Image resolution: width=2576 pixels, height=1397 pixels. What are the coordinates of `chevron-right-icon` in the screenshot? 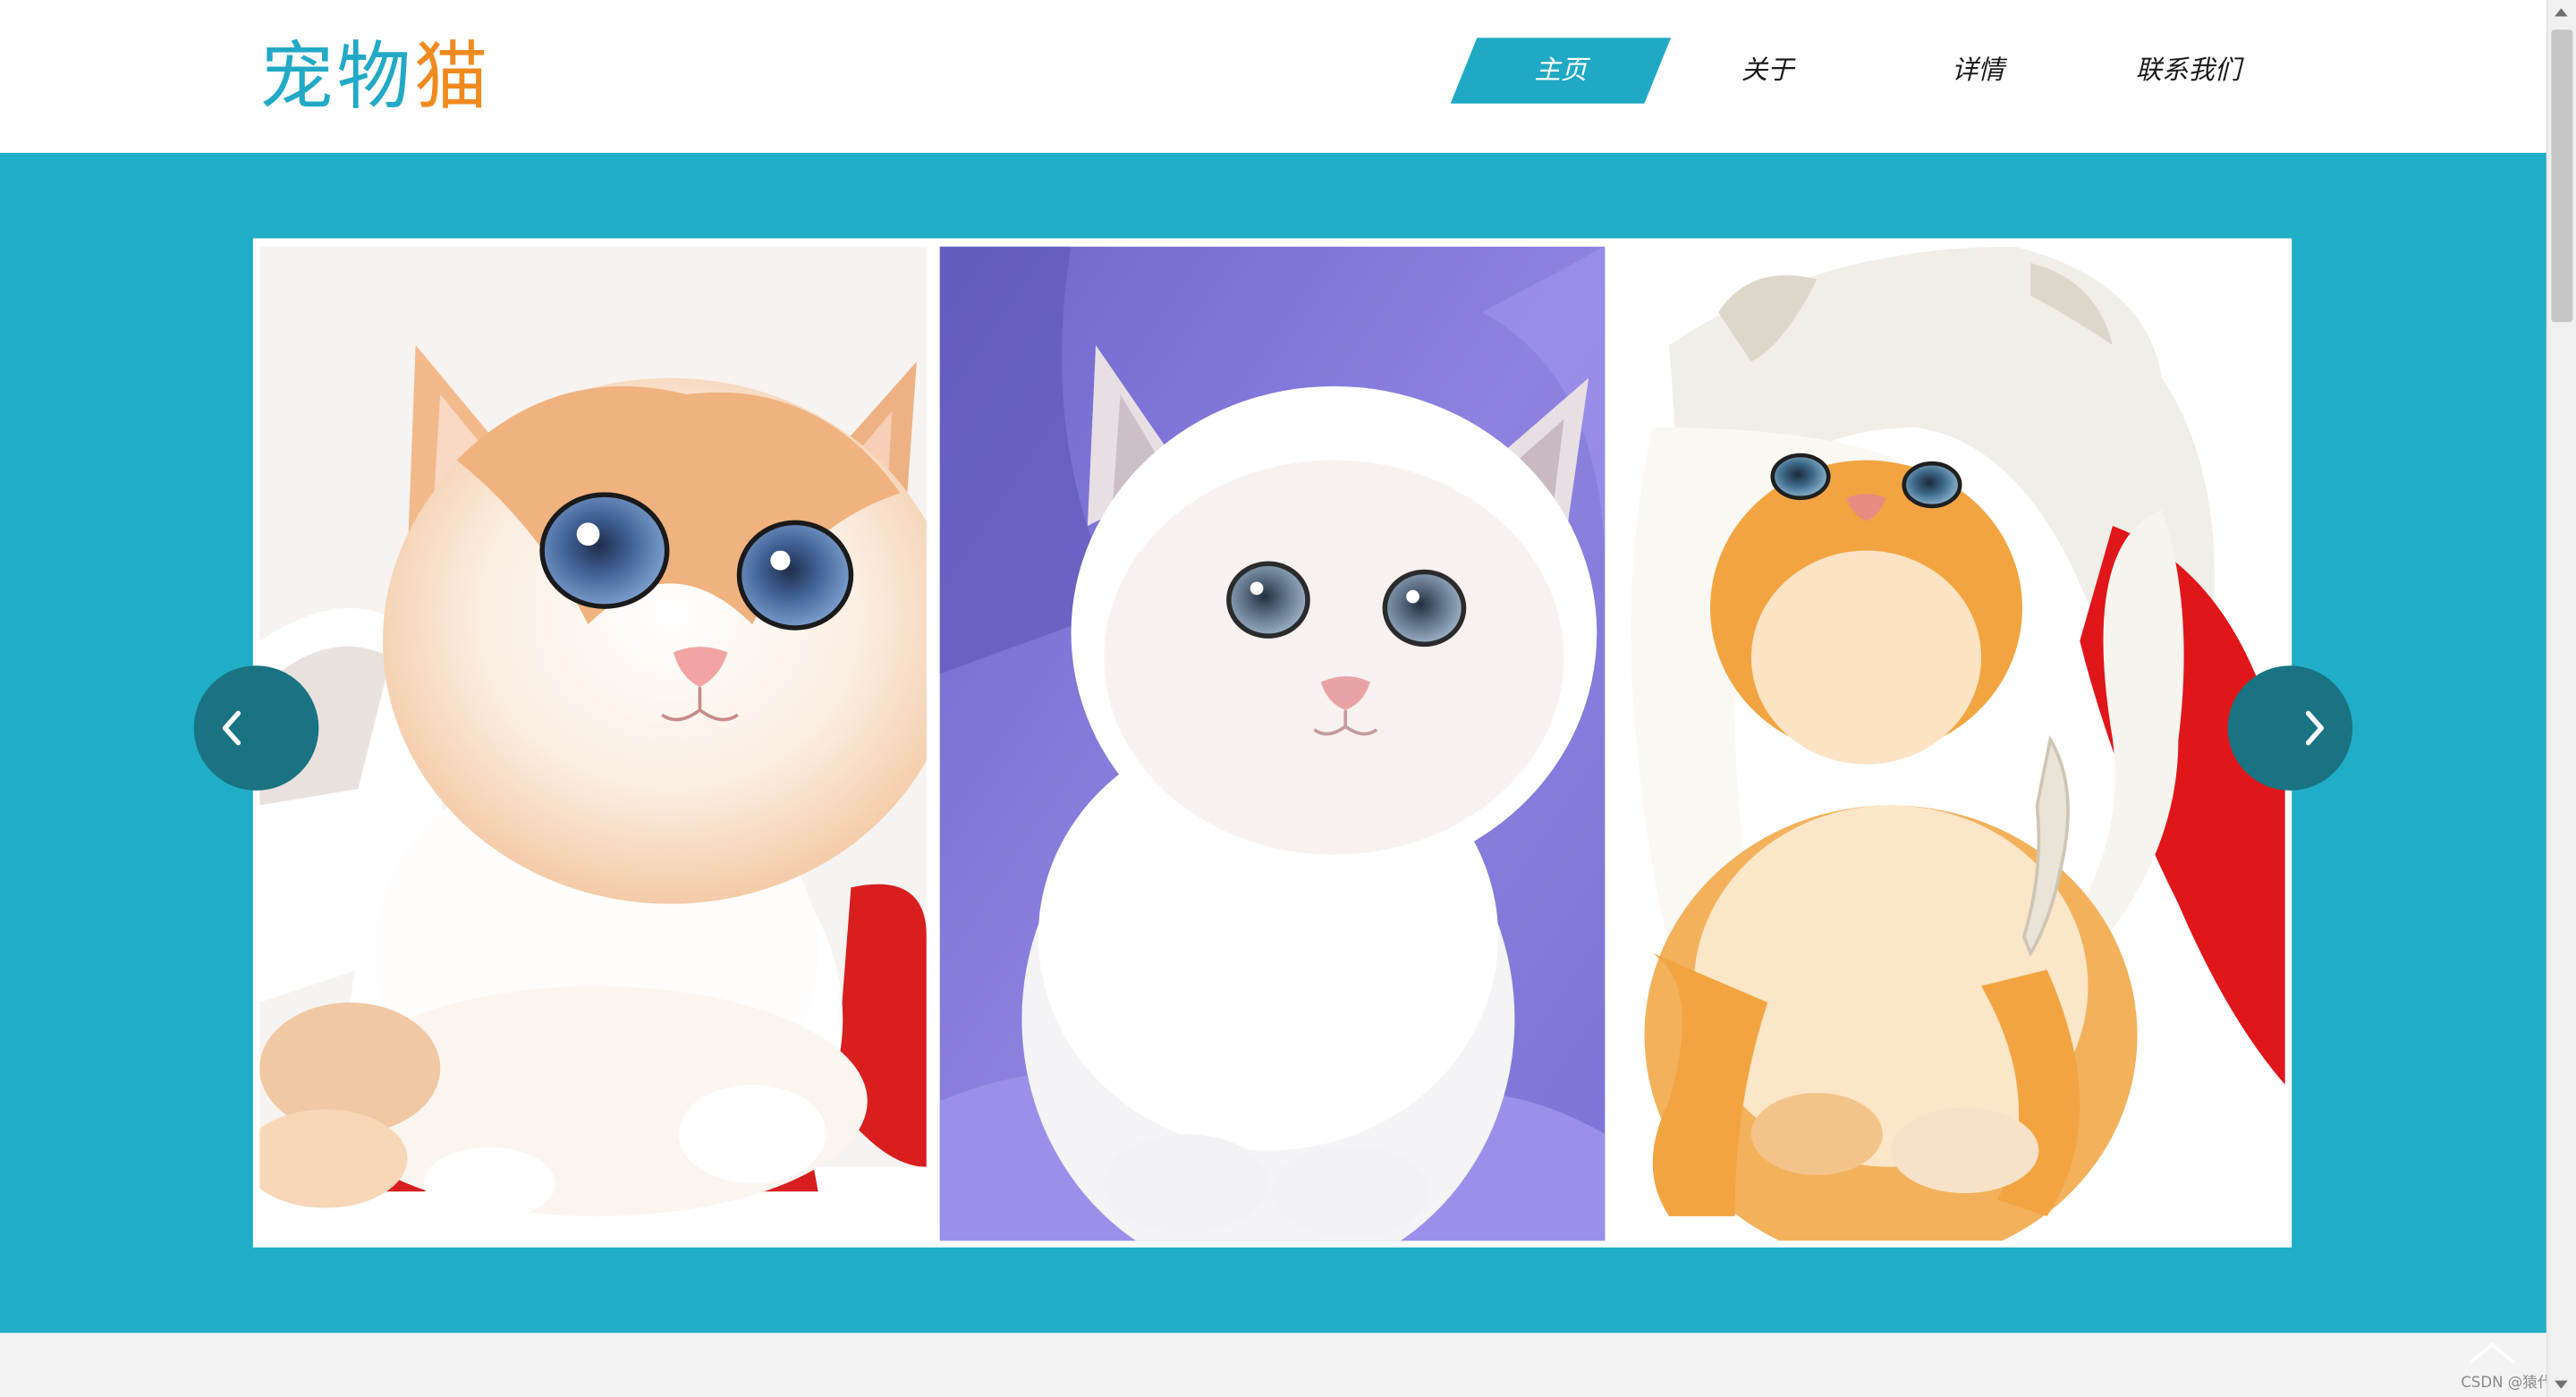 It's located at (2315, 728).